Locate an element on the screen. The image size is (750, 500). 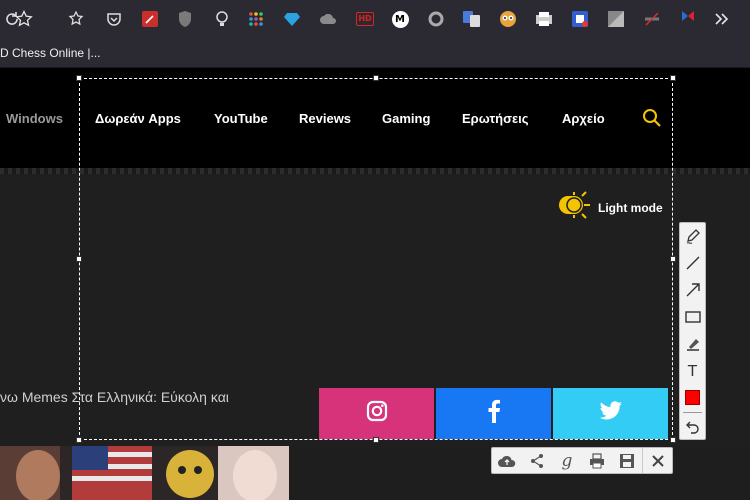
grid-icon is located at coordinates (256, 19).